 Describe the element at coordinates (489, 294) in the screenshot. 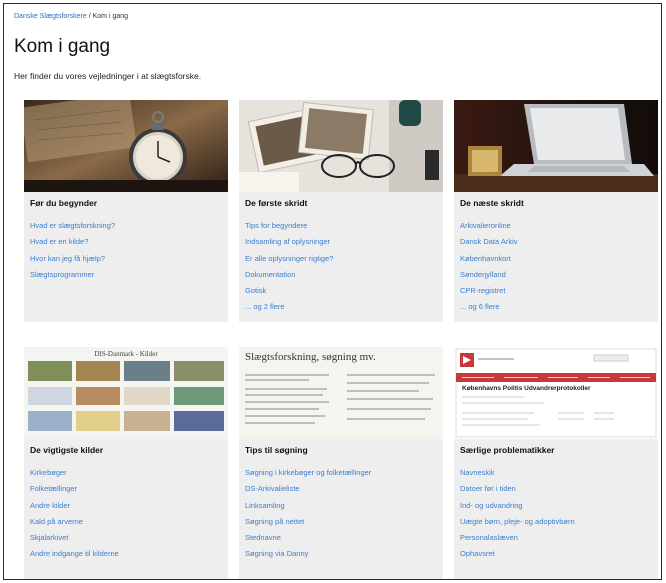

I see `card-link: CPR-registret` at that location.